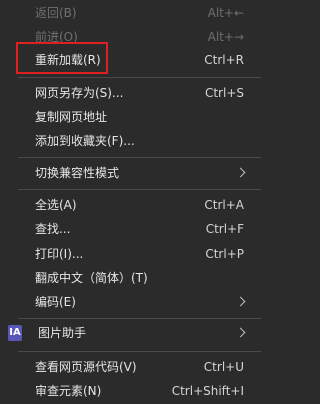 The width and height of the screenshot is (320, 404). What do you see at coordinates (55, 302) in the screenshot?
I see `encoding-label: 编码(E)` at bounding box center [55, 302].